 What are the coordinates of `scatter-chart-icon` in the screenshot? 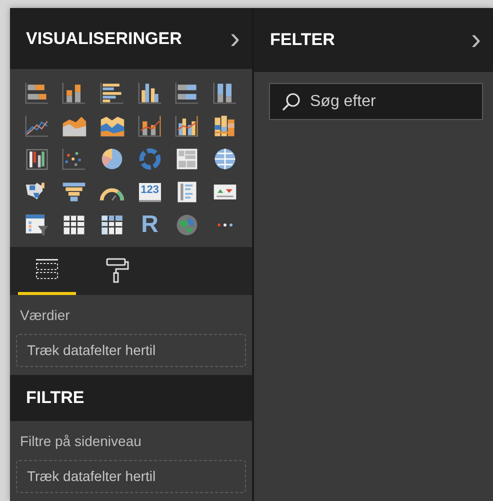 It's located at (74, 159).